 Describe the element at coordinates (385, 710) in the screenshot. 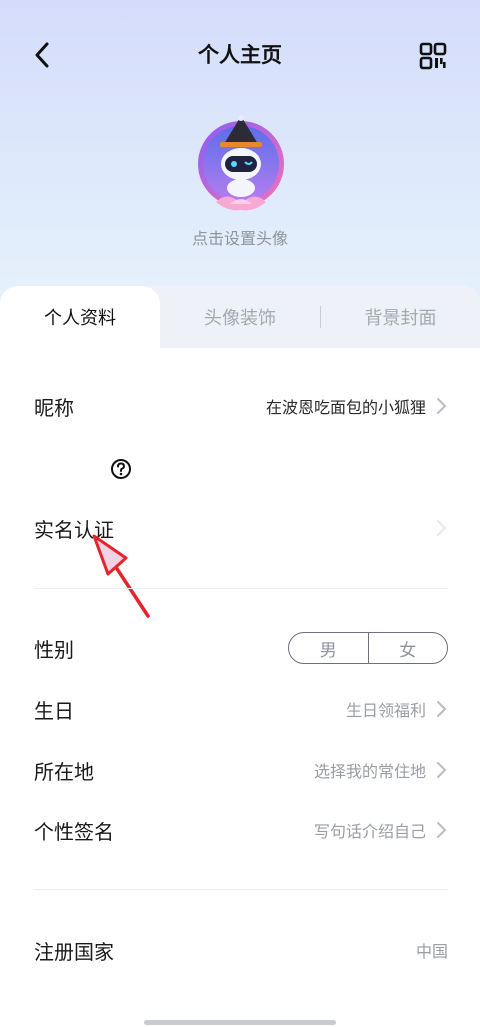

I see `birthday-value: 生日领福利` at that location.